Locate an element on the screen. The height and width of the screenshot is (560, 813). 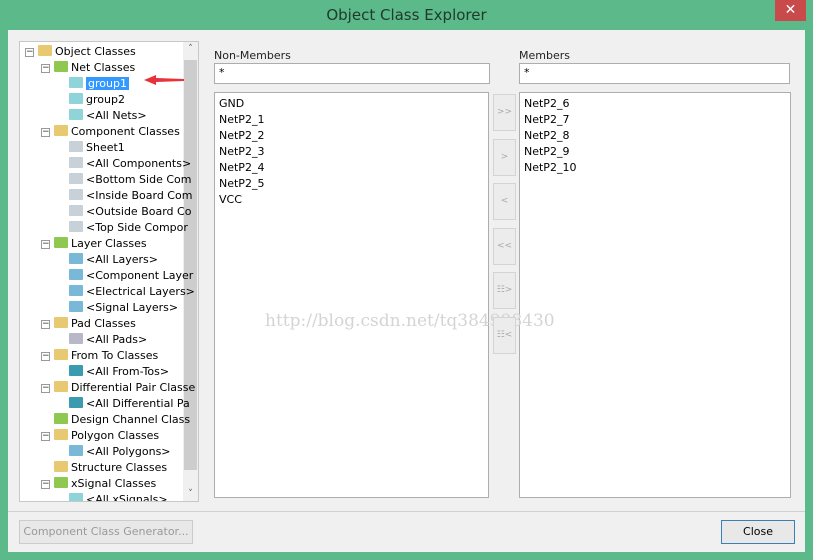
tree-item: Sheet1 is located at coordinates (97, 148).